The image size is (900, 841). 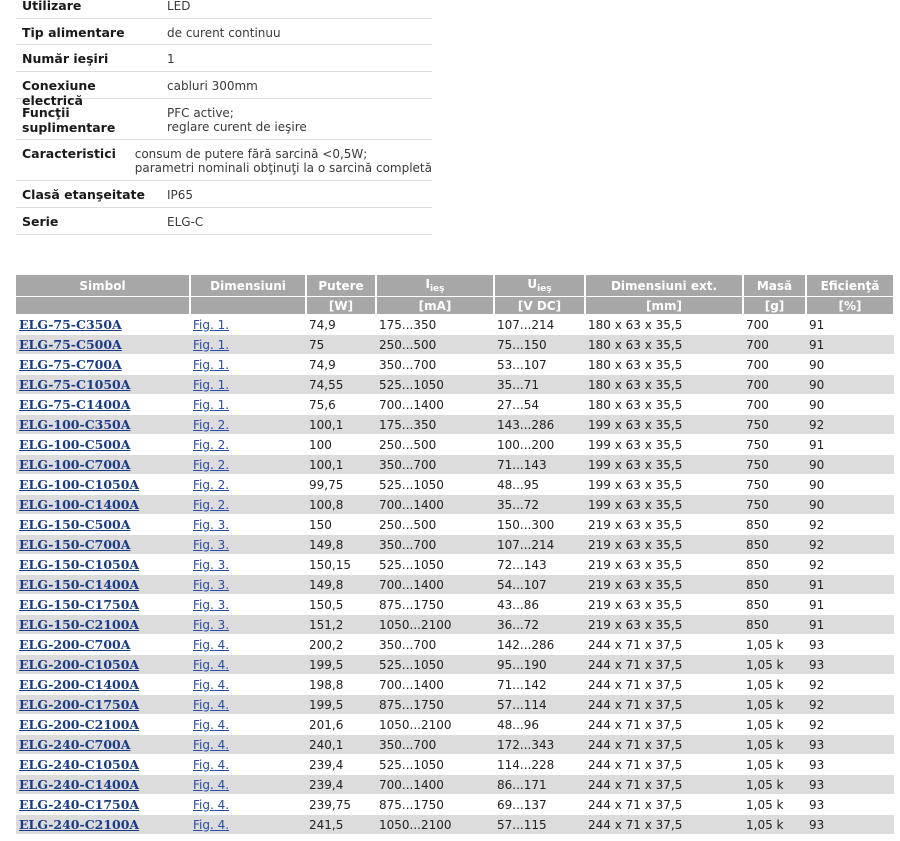 I want to click on dimensions-link-cell: Fig. 1., so click(x=248, y=324).